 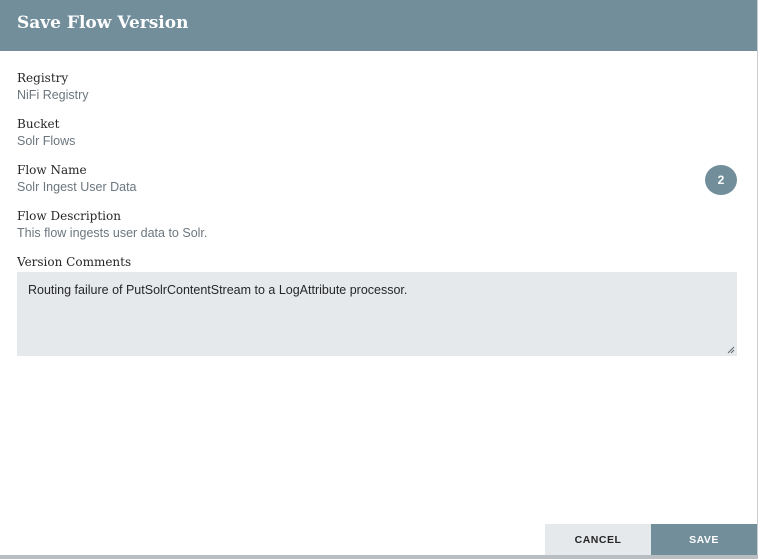 What do you see at coordinates (52, 170) in the screenshot?
I see `flow-name-label: Flow Name` at bounding box center [52, 170].